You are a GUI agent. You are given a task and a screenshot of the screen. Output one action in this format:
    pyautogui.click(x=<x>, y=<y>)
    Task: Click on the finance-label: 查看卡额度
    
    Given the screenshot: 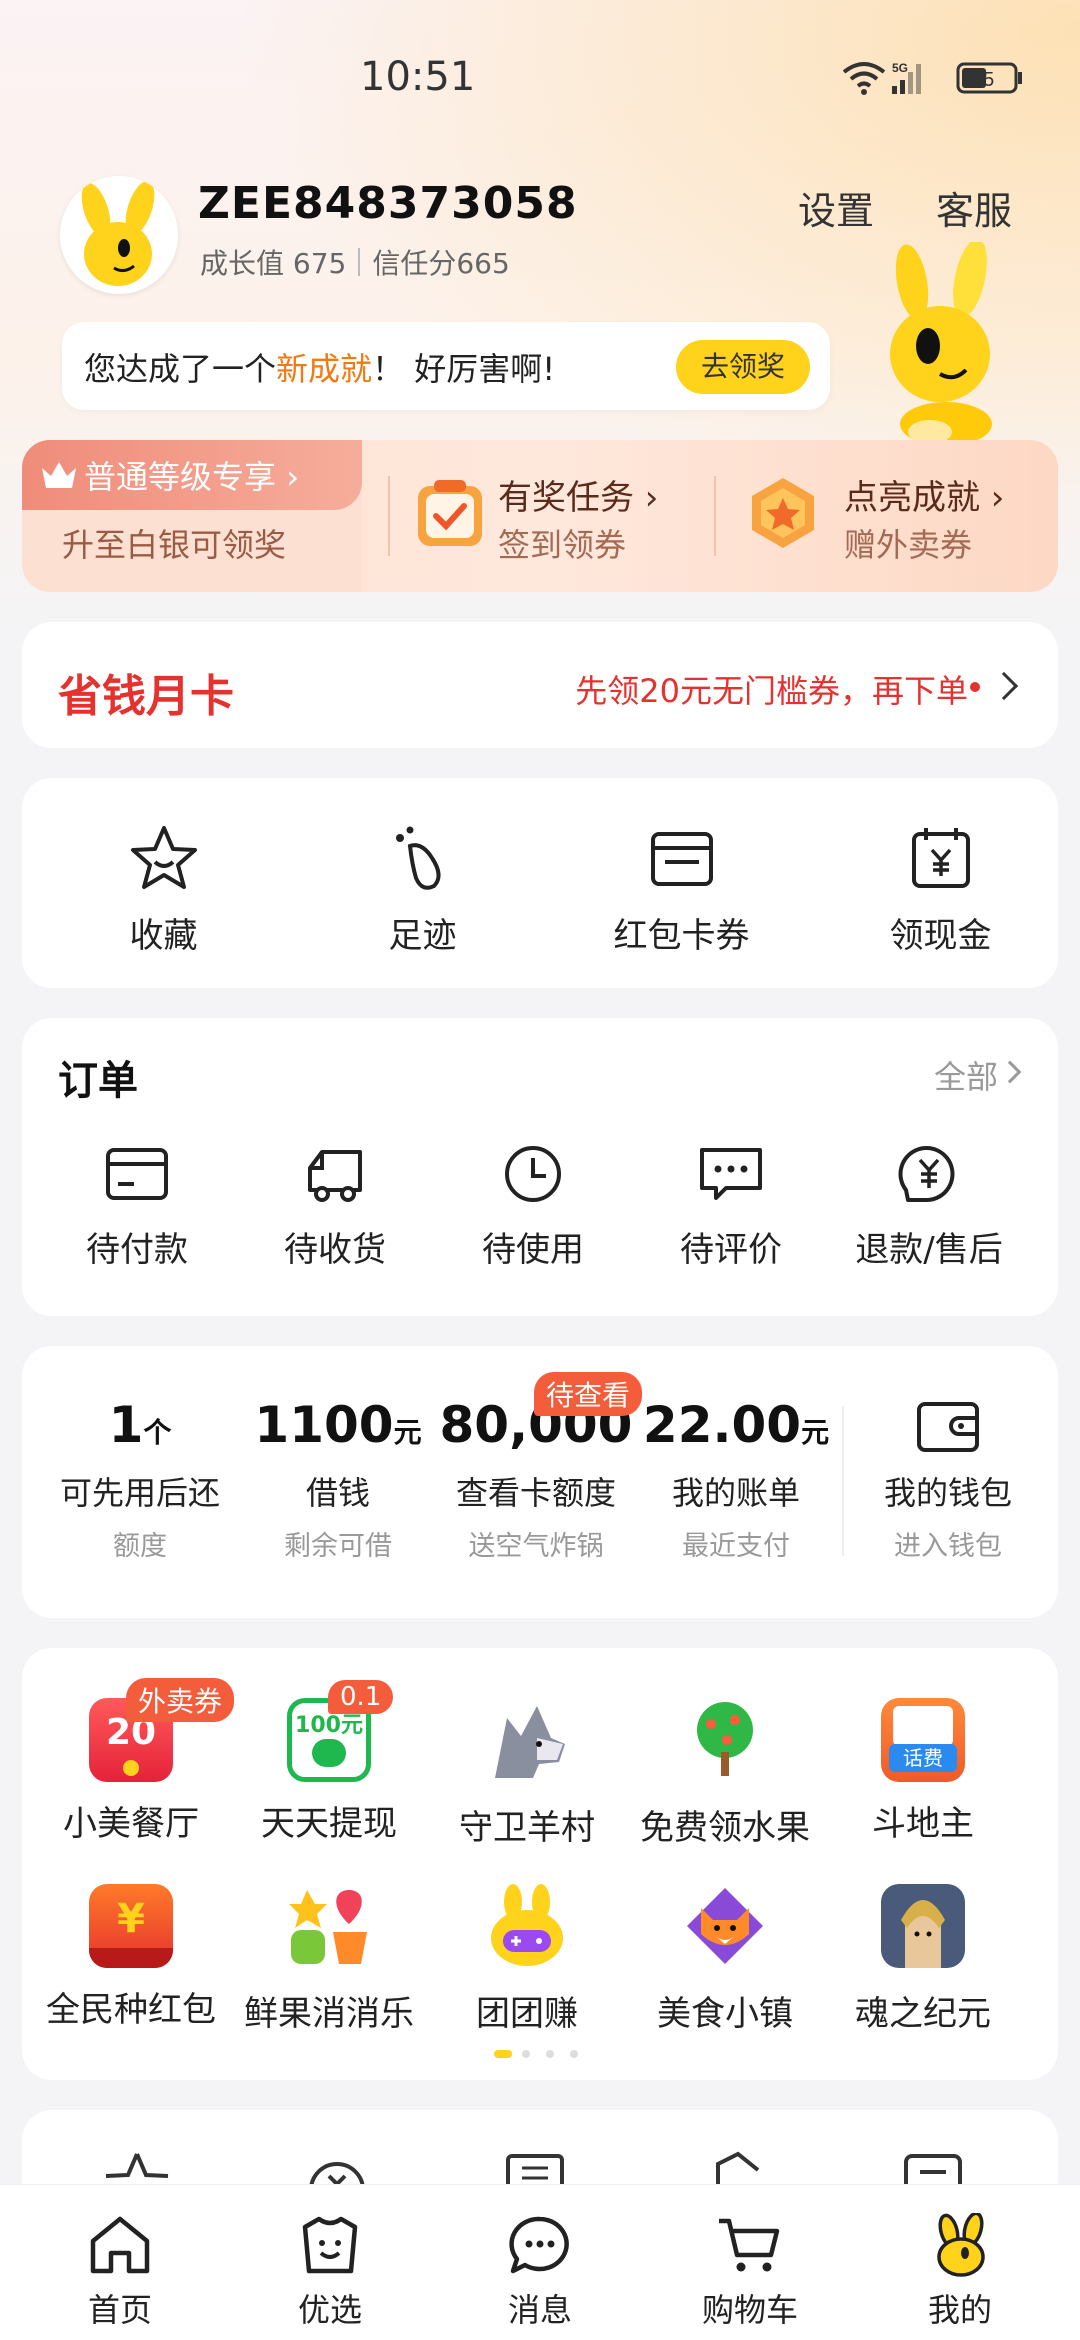 What is the action you would take?
    pyautogui.click(x=535, y=1493)
    